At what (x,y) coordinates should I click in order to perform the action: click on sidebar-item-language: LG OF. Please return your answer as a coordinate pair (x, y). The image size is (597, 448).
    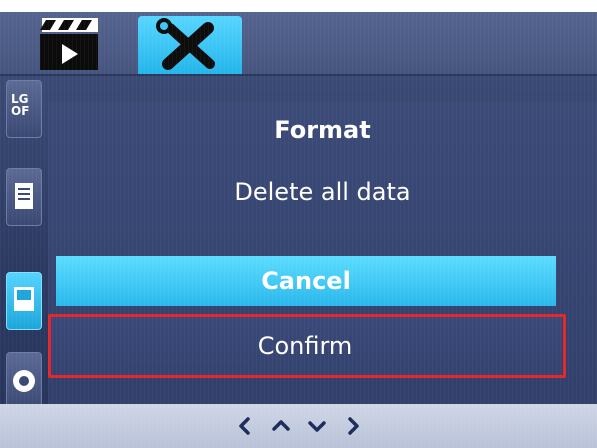
    Looking at the image, I should click on (24, 109).